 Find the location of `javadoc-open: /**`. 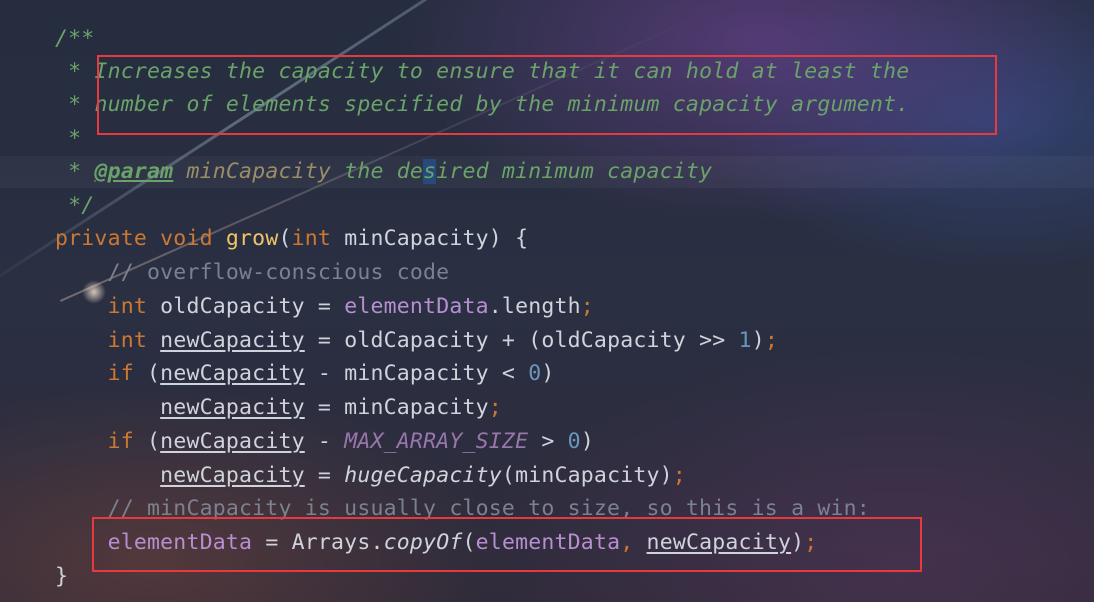

javadoc-open: /** is located at coordinates (75, 38).